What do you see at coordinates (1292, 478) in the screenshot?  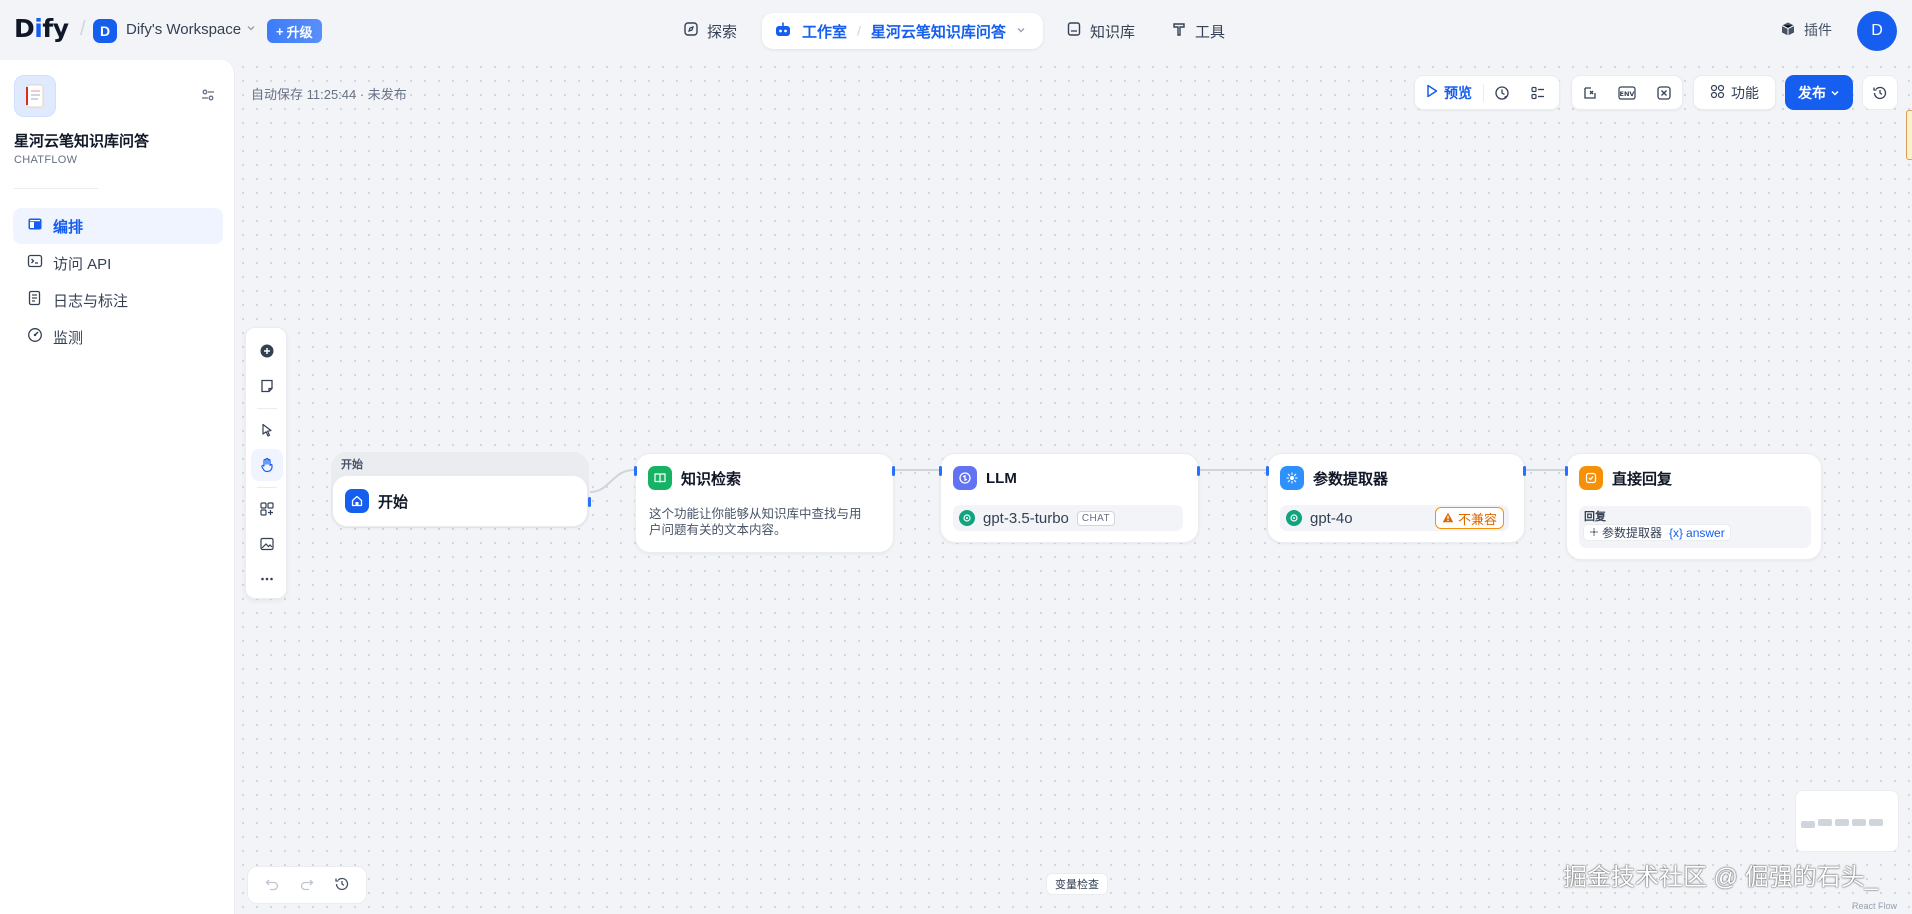 I see `extractor-icon` at bounding box center [1292, 478].